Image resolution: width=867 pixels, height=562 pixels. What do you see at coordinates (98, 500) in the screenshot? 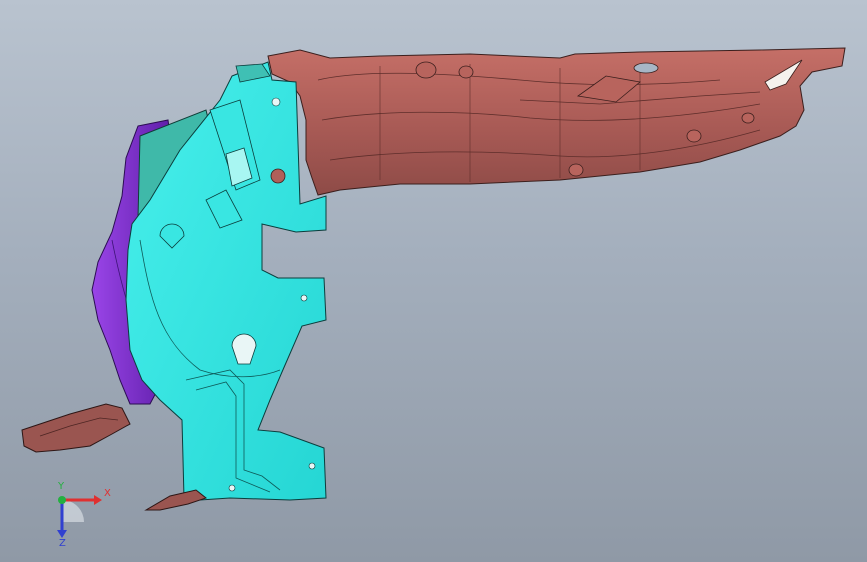
I see `x-axis-arrow` at bounding box center [98, 500].